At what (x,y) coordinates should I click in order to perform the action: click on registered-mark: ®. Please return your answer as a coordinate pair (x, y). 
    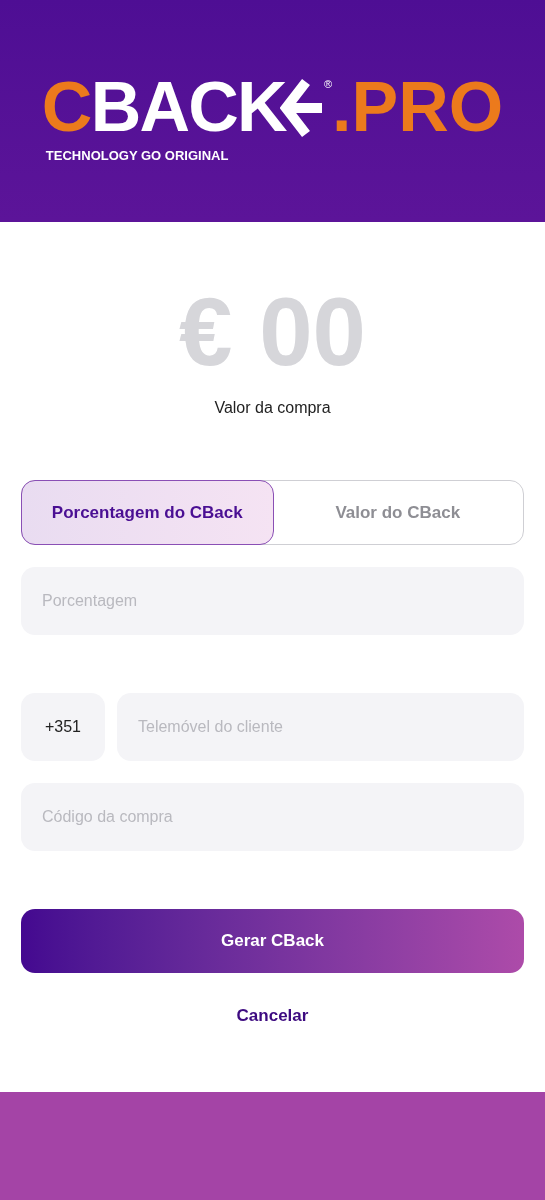
    Looking at the image, I should click on (327, 85).